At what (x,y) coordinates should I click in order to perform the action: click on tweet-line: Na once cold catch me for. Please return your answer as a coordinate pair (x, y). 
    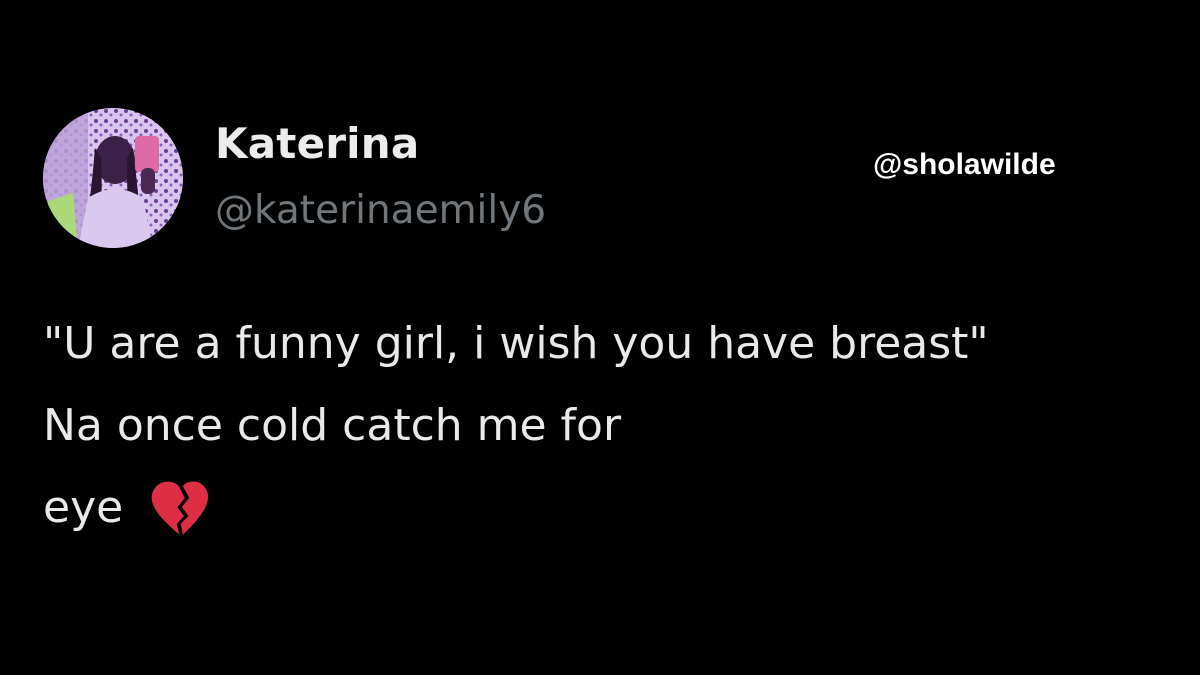
    Looking at the image, I should click on (613, 429).